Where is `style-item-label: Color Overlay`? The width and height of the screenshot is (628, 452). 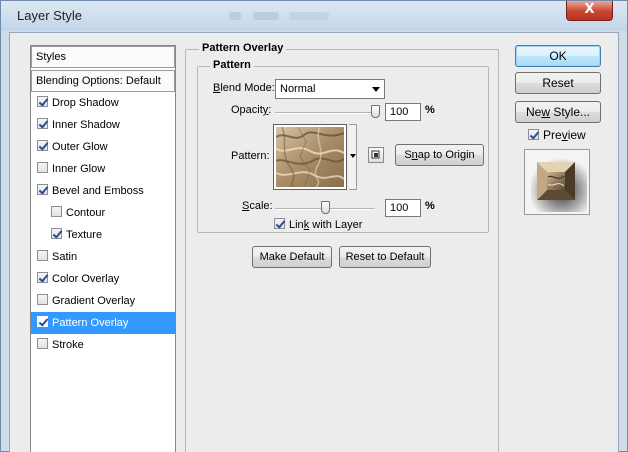
style-item-label: Color Overlay is located at coordinates (86, 279).